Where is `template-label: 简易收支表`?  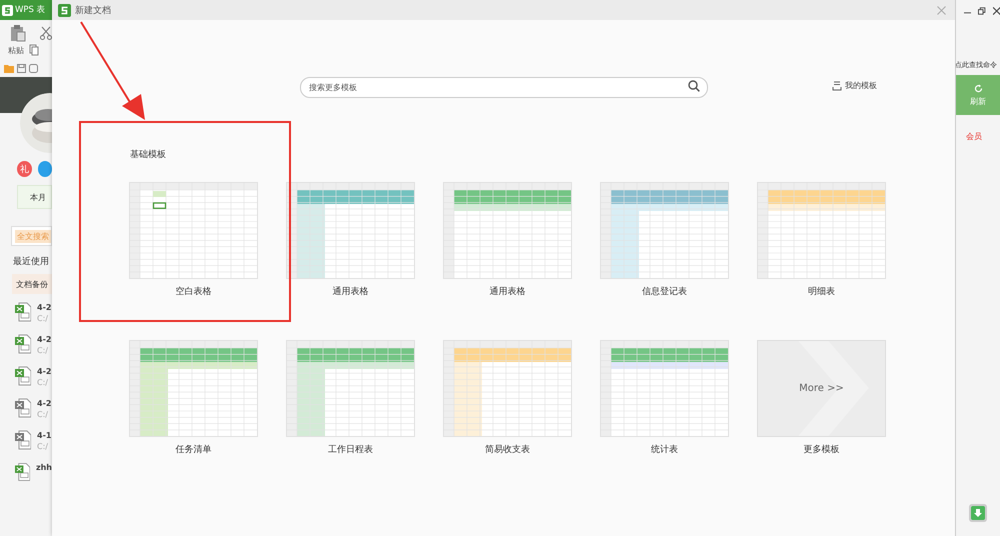 template-label: 简易收支表 is located at coordinates (507, 449).